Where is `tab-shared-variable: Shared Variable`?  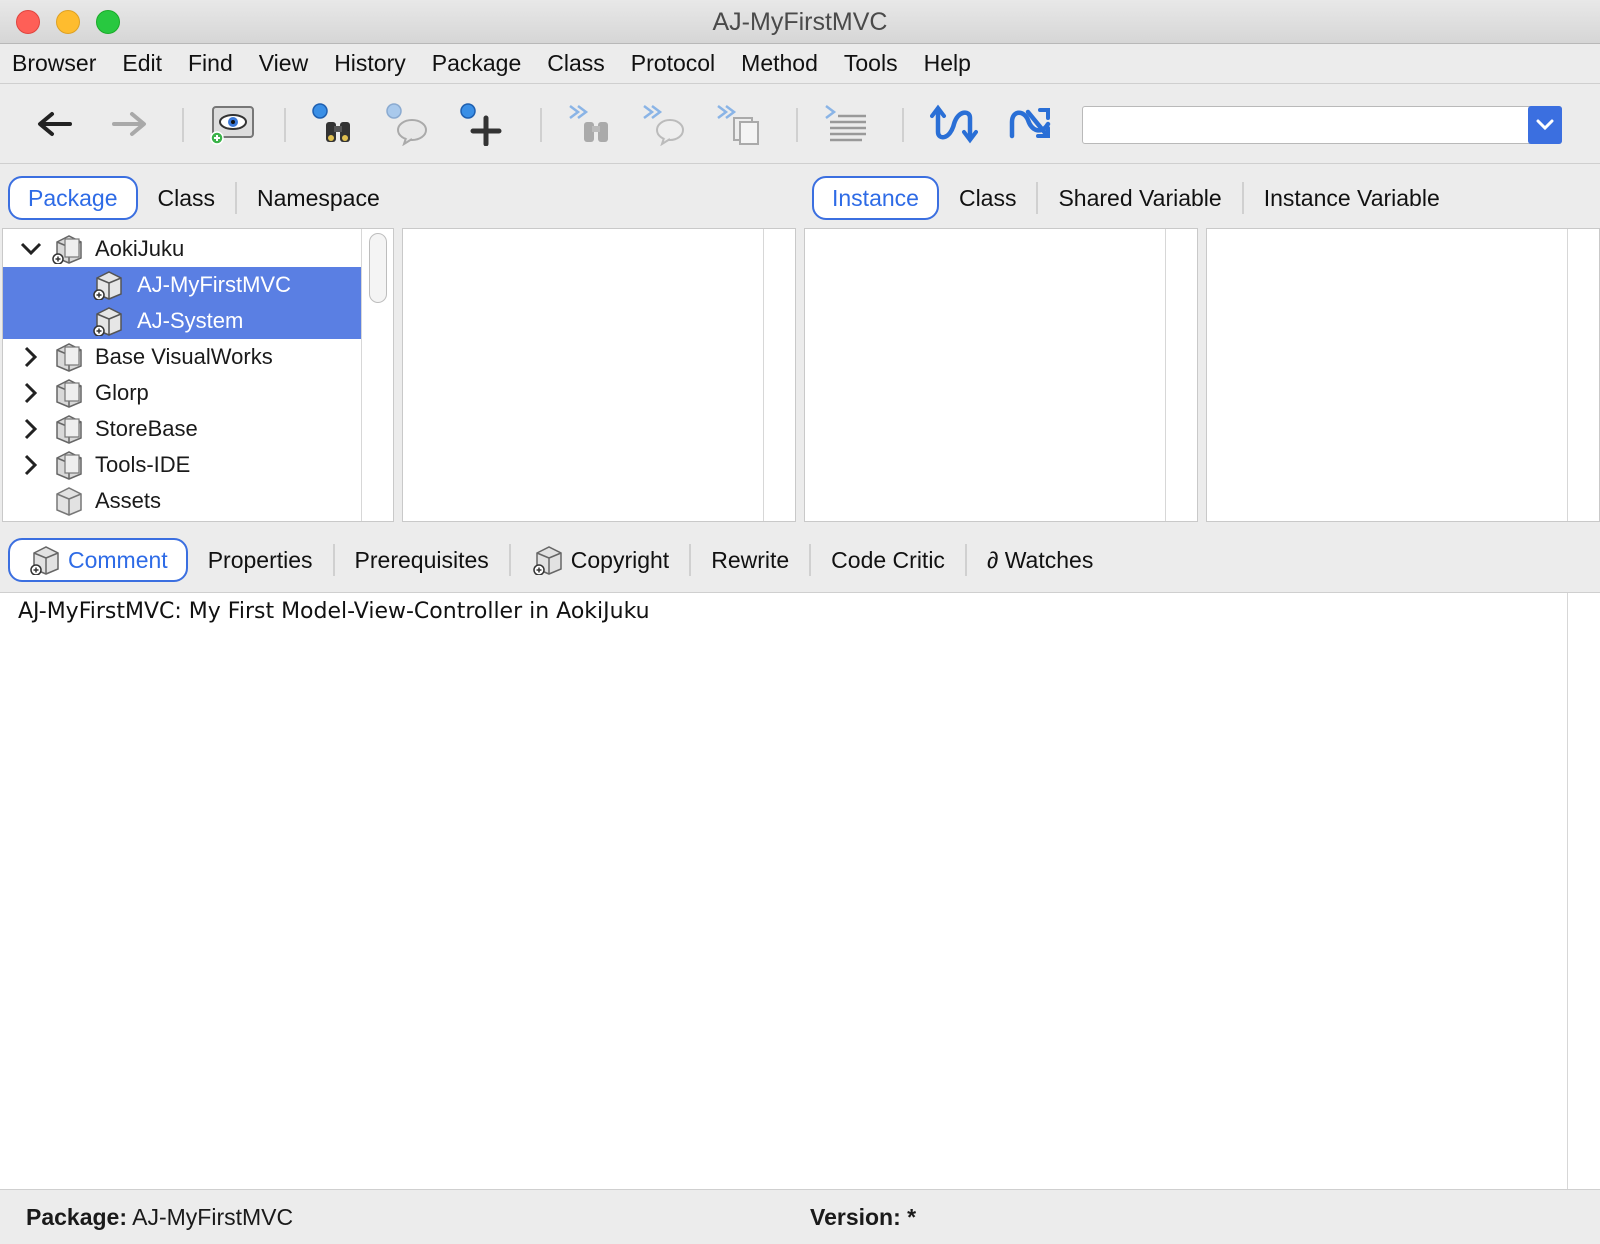 tab-shared-variable: Shared Variable is located at coordinates (1139, 198).